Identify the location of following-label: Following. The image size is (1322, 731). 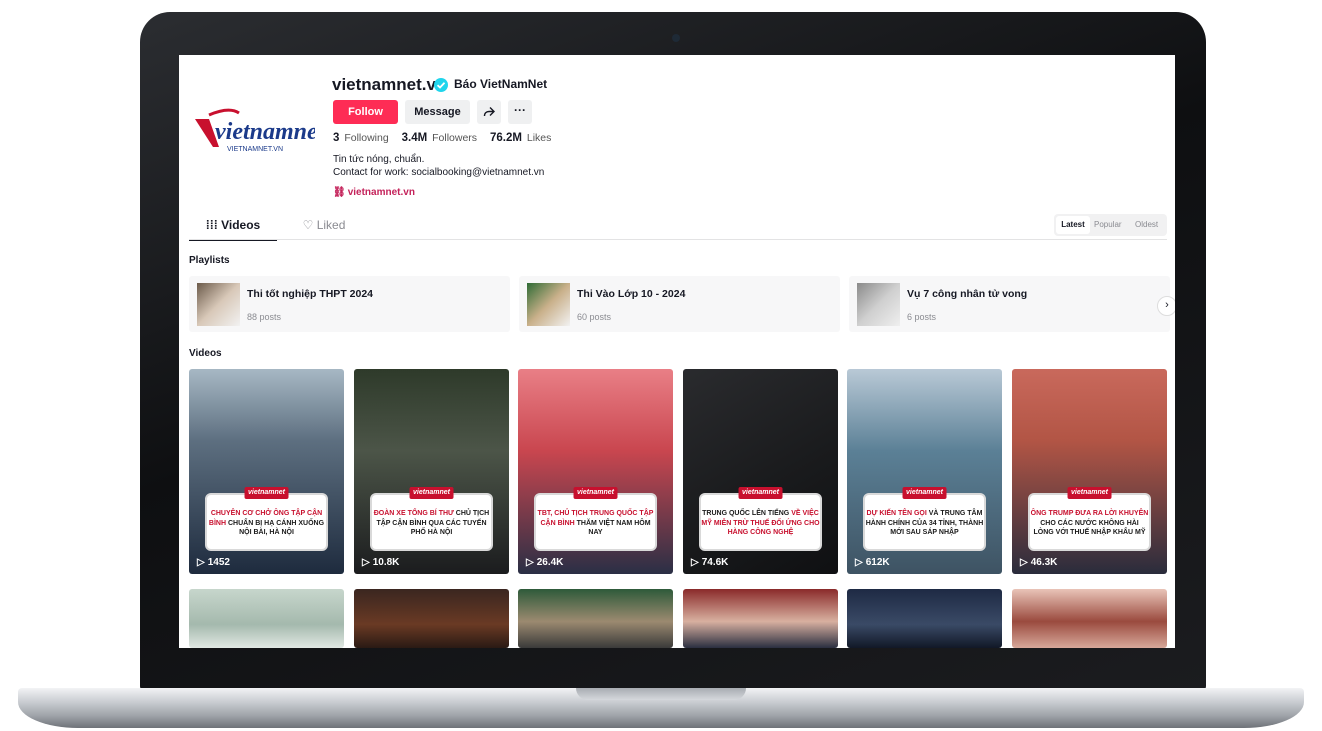
(366, 138).